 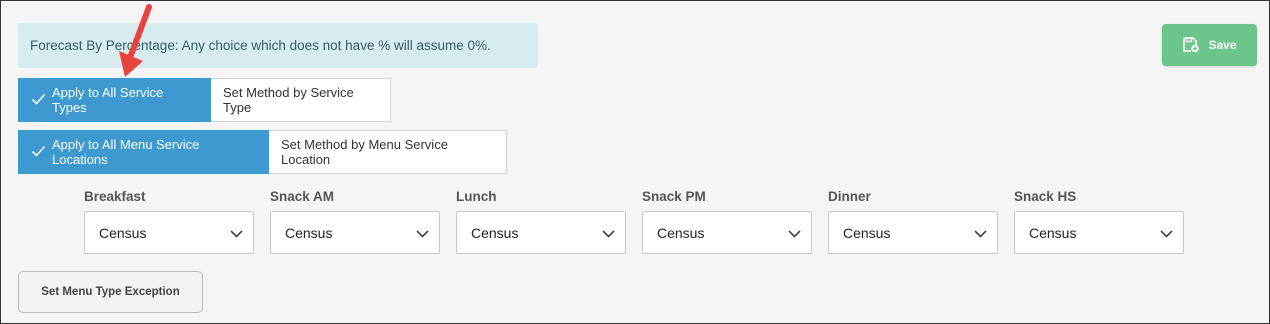 I want to click on apply-all-service-types-option: Apply to All Service Types, so click(x=114, y=100).